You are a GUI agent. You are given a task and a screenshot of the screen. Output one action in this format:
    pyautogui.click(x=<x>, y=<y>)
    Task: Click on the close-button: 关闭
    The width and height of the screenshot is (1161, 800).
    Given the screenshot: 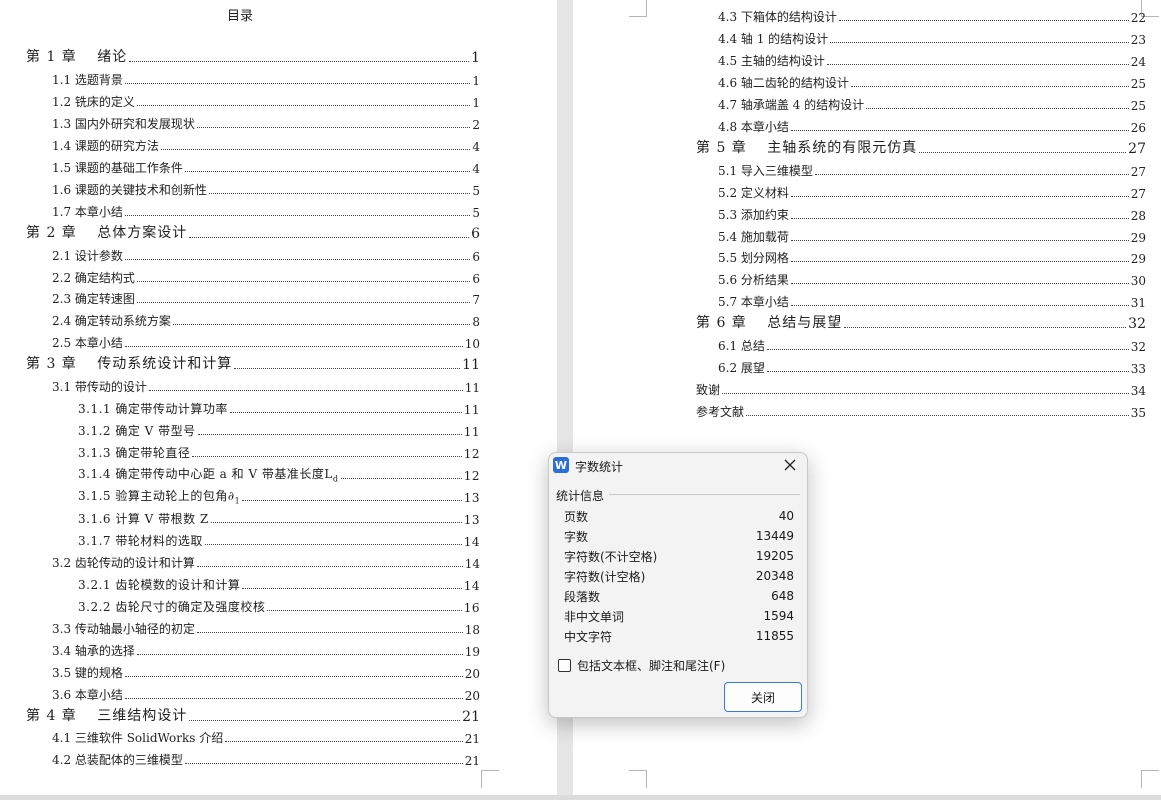 What is the action you would take?
    pyautogui.click(x=763, y=697)
    